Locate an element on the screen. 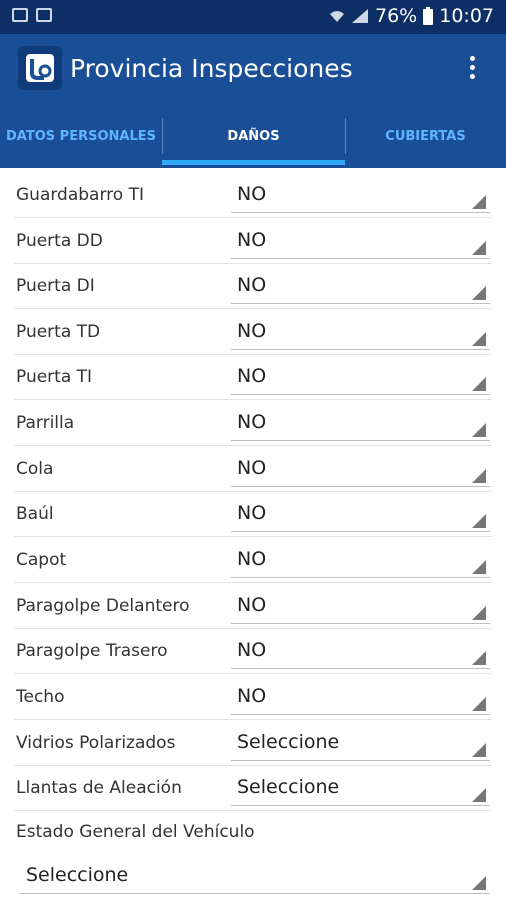 Image resolution: width=506 pixels, height=900 pixels. message-notification-icon is located at coordinates (44, 15).